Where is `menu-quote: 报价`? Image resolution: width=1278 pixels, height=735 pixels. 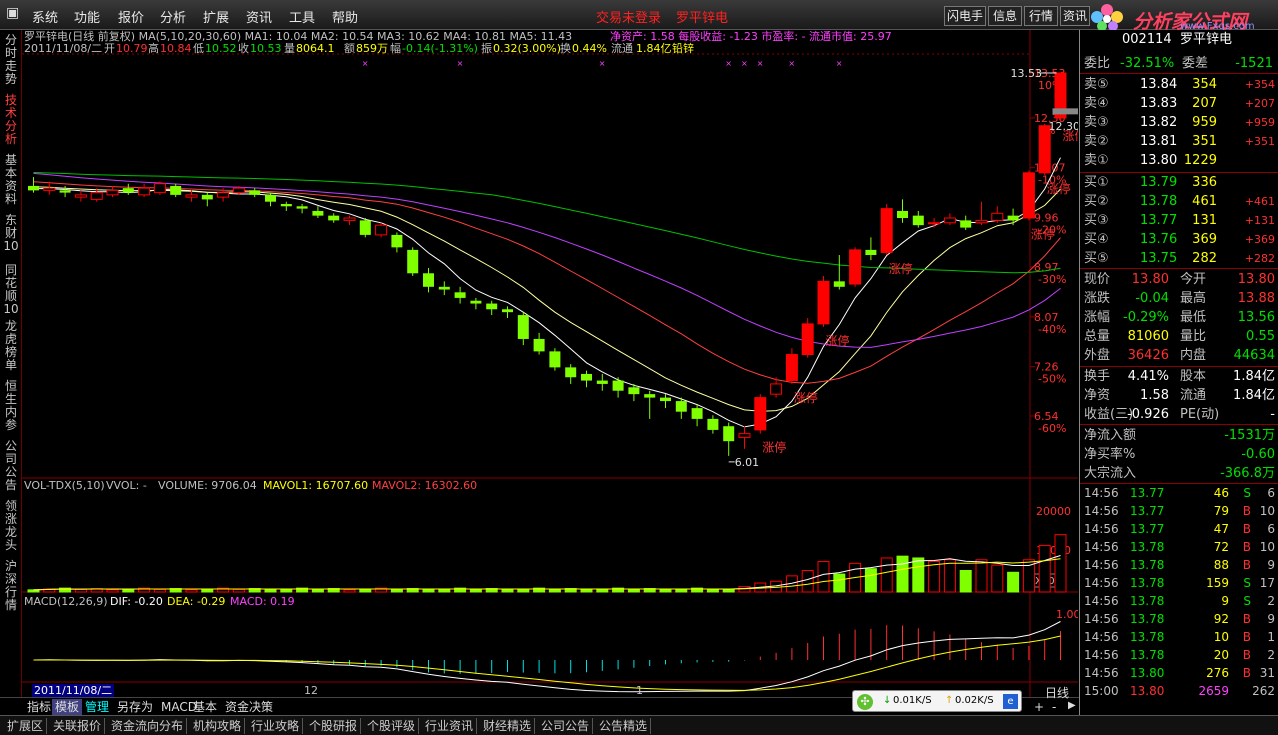 menu-quote: 报价 is located at coordinates (131, 16).